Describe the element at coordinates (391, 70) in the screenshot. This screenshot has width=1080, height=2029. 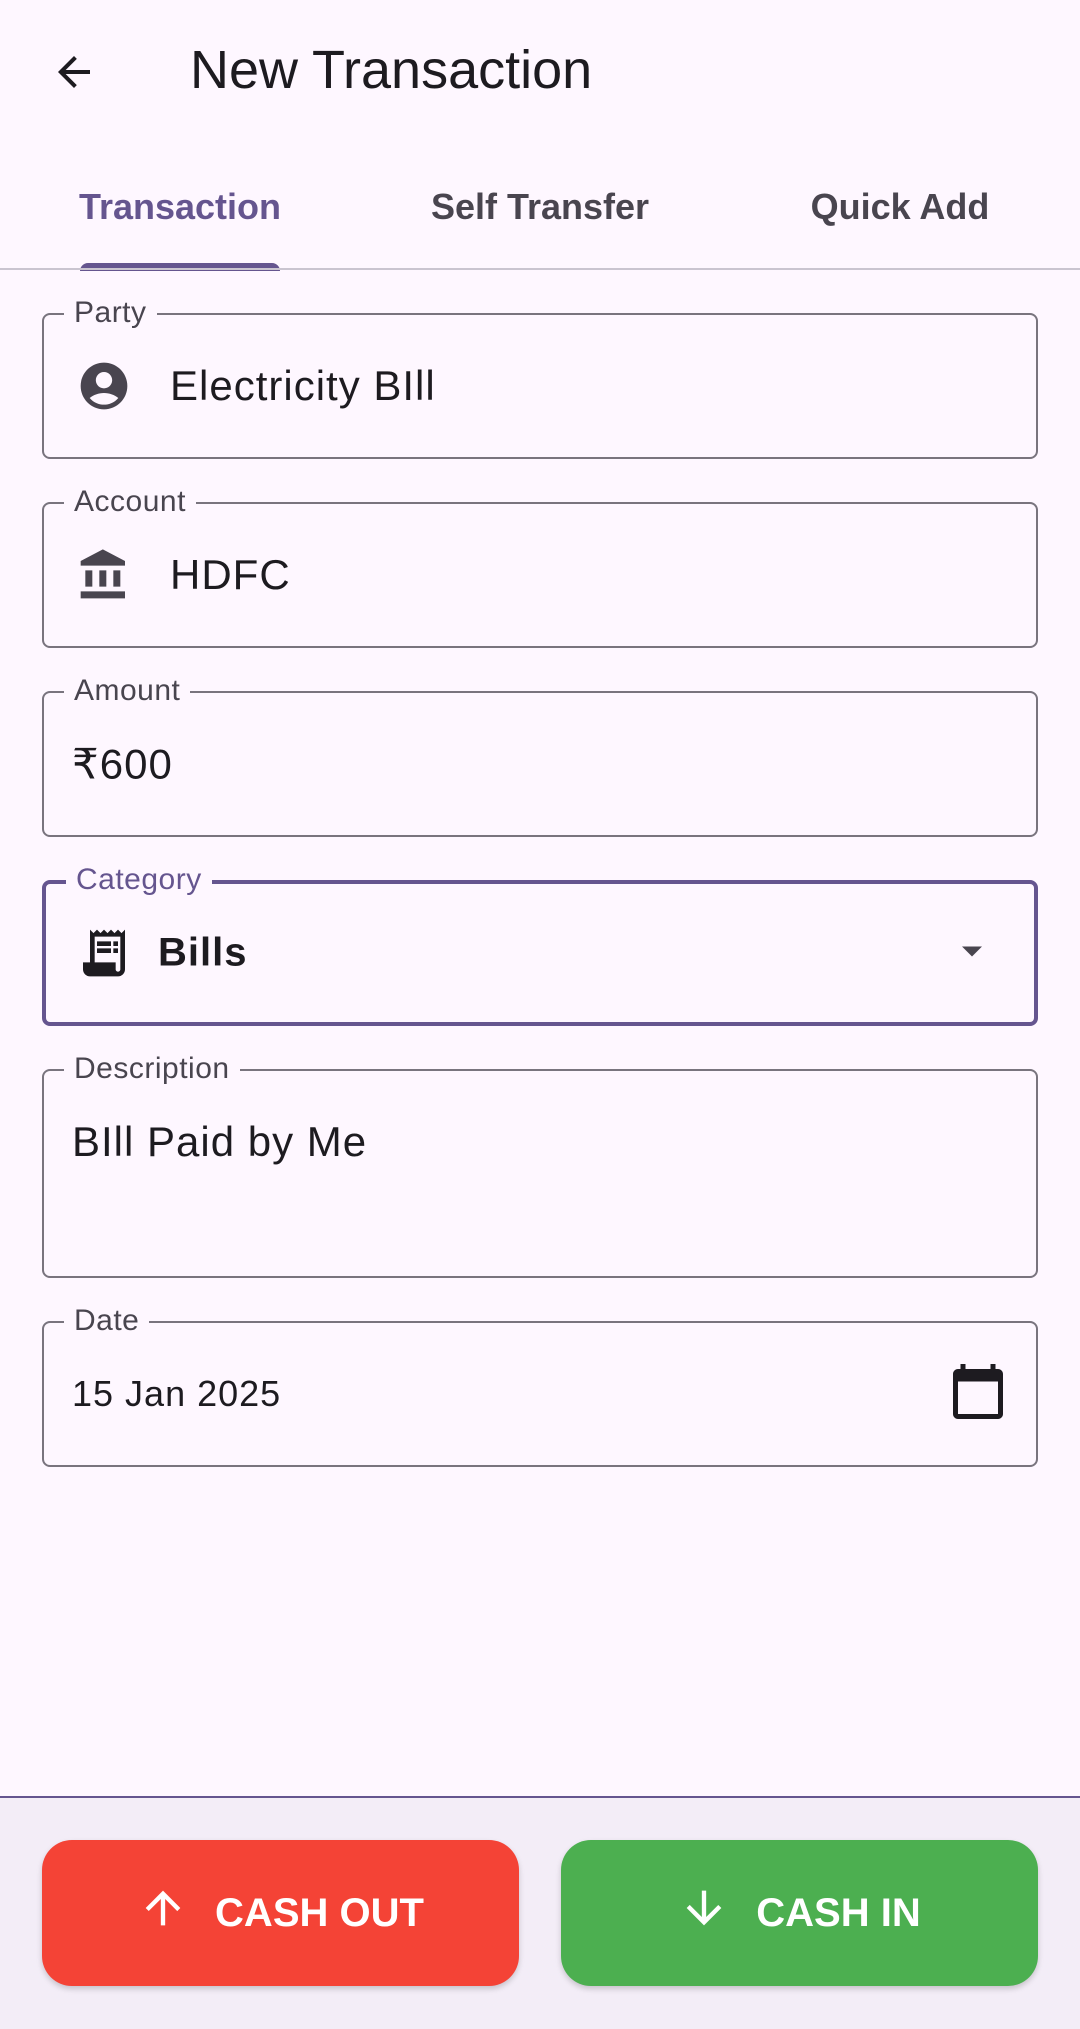
I see `page-title: New Transaction` at that location.